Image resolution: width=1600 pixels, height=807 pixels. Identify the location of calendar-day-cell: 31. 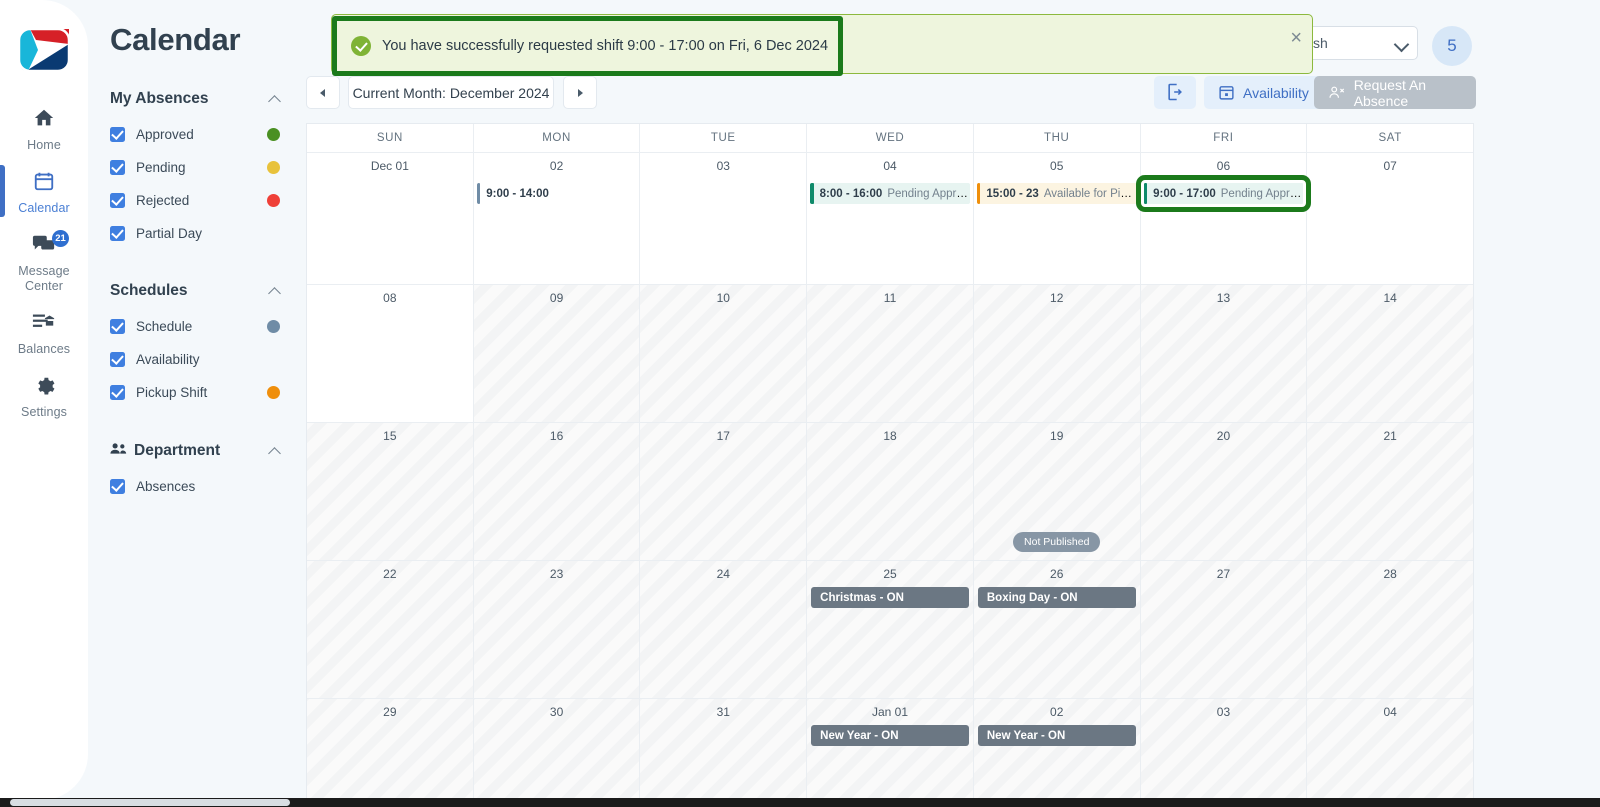
(724, 753).